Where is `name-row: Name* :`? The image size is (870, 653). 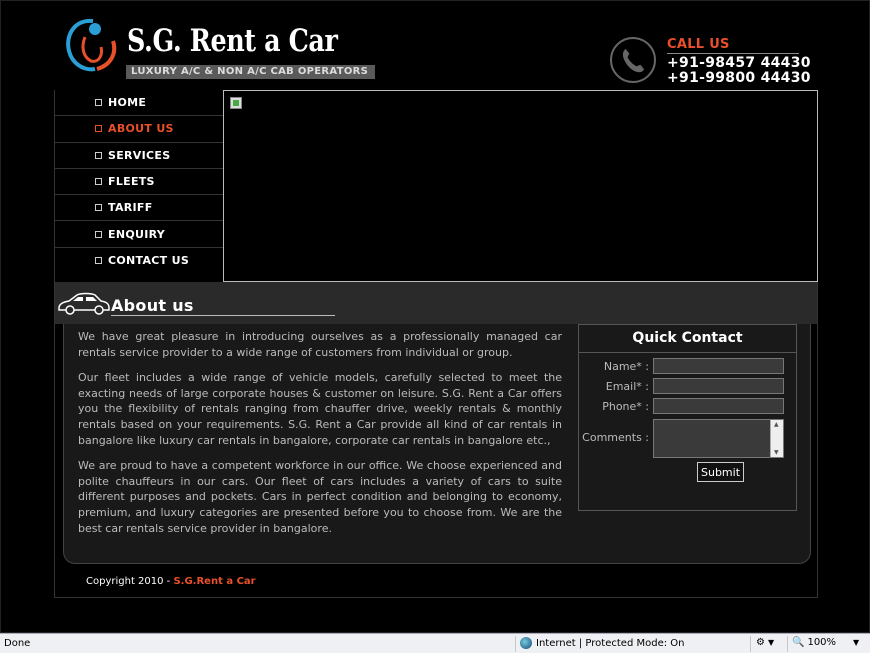 name-row: Name* : is located at coordinates (681, 366).